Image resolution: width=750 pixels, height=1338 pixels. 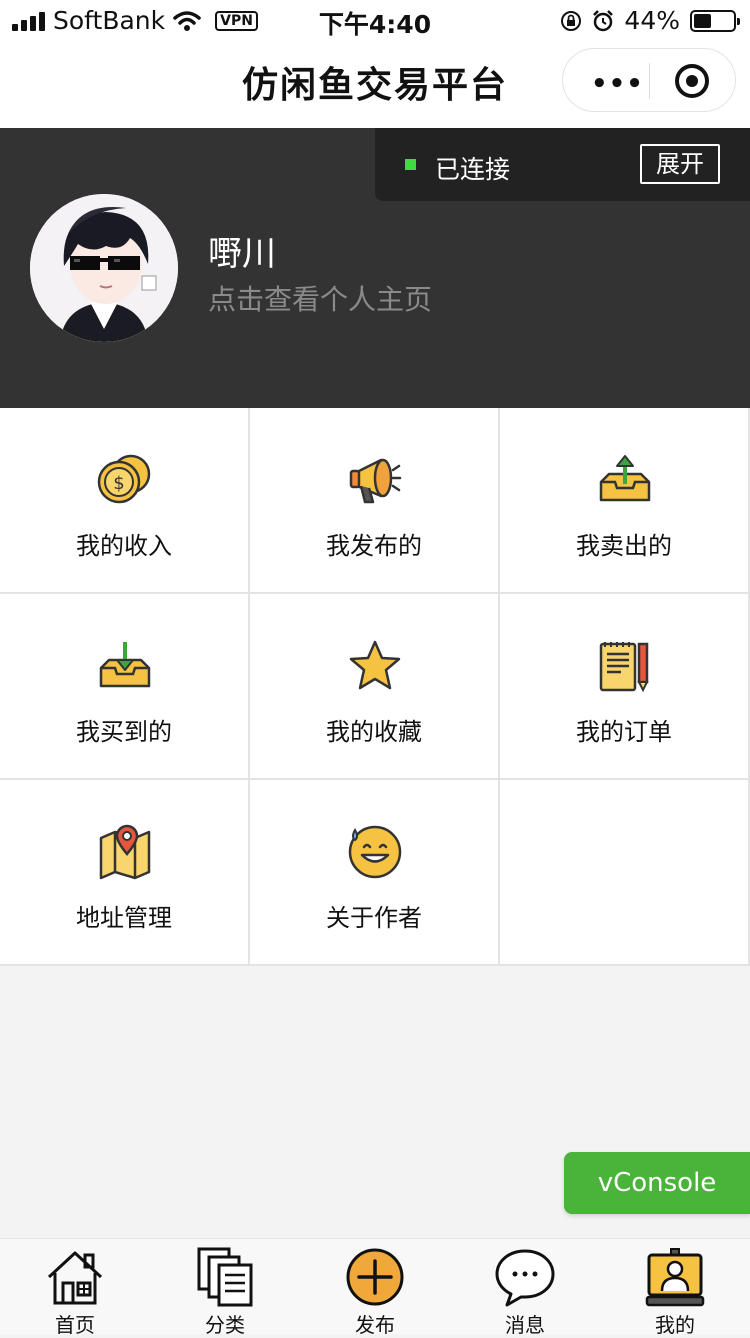 I want to click on coins-icon: $, so click(x=124, y=479).